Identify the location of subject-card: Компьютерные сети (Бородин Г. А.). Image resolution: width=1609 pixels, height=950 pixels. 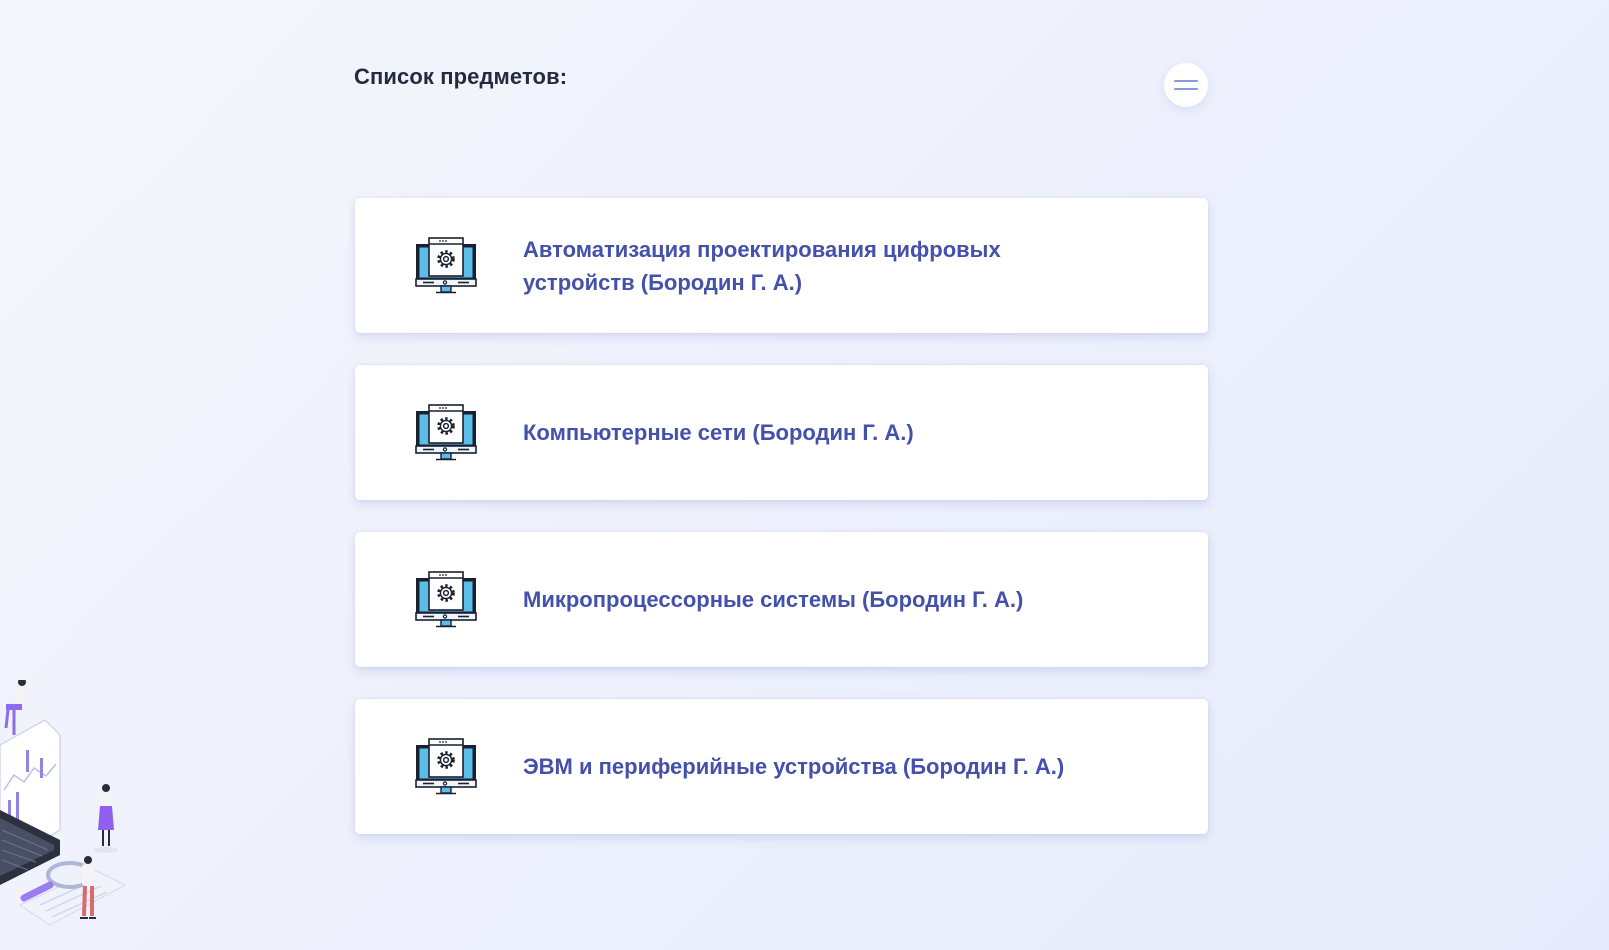
(781, 432).